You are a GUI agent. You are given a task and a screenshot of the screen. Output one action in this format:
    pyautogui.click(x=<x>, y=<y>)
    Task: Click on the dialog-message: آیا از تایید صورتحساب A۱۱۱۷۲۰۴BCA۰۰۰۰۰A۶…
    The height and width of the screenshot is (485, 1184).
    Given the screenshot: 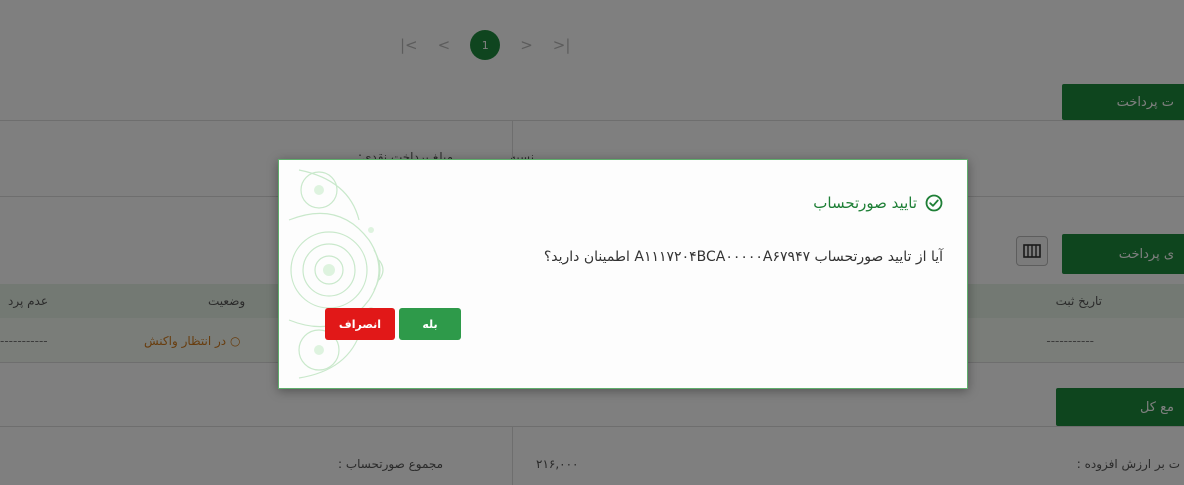 What is the action you would take?
    pyautogui.click(x=743, y=257)
    